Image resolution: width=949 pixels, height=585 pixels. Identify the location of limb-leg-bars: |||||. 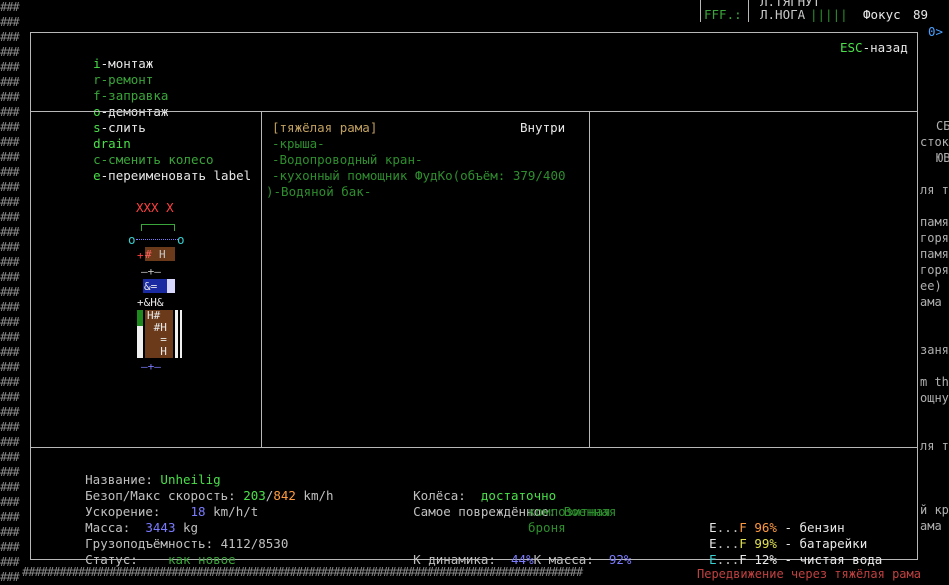
(829, 14).